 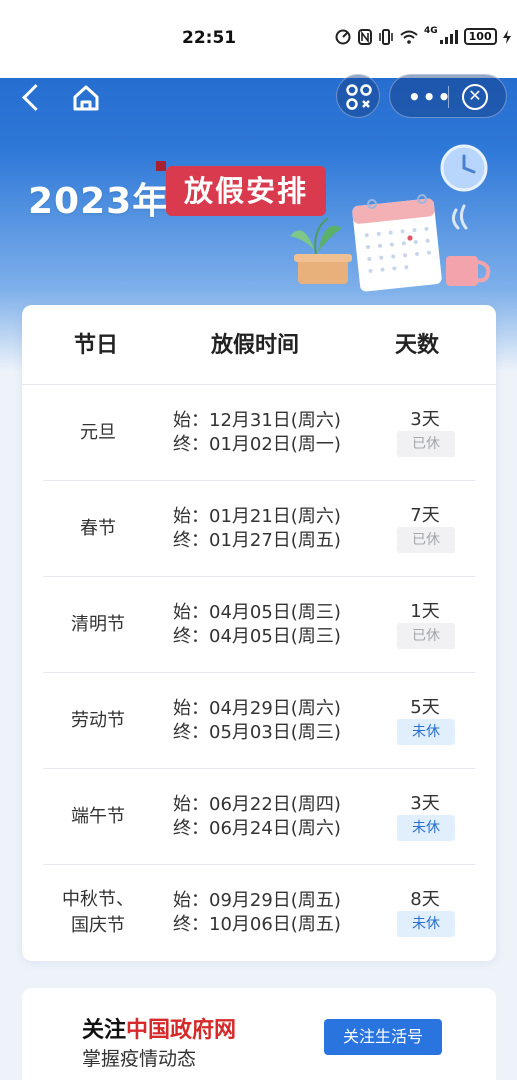 I want to click on table-row: 清明节 始：04月05日(周三) 终：04月05日(周三) 1天 已休, so click(x=259, y=625).